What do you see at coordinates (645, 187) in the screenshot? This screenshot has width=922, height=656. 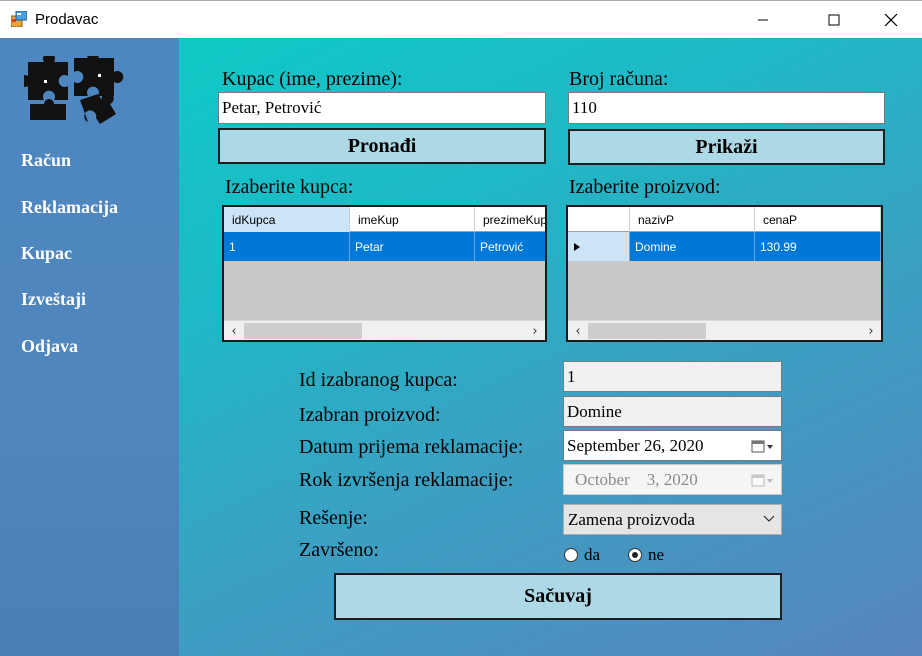 I see `products-grid-label: Izaberite proizvod:` at bounding box center [645, 187].